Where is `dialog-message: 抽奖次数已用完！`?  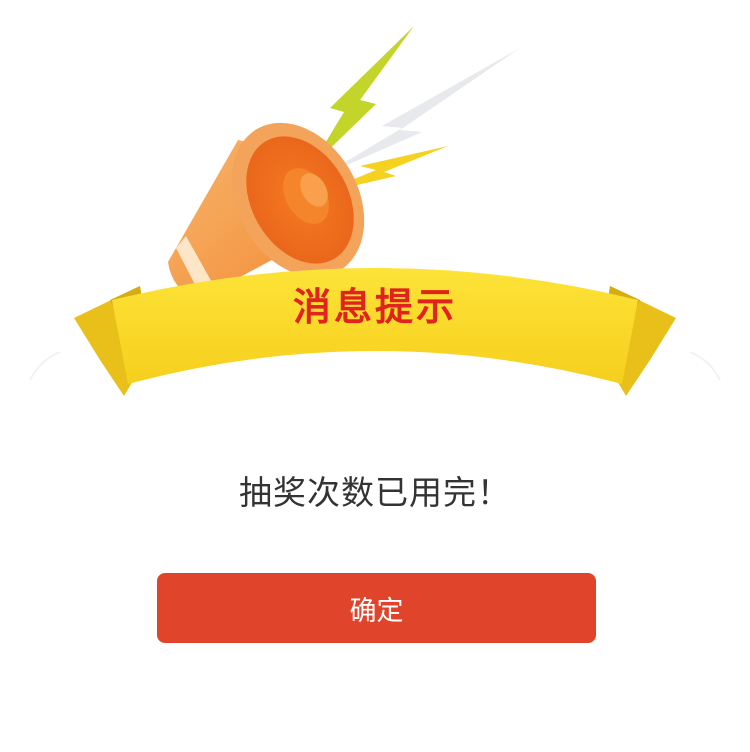
dialog-message: 抽奖次数已用完！ is located at coordinates (375, 492).